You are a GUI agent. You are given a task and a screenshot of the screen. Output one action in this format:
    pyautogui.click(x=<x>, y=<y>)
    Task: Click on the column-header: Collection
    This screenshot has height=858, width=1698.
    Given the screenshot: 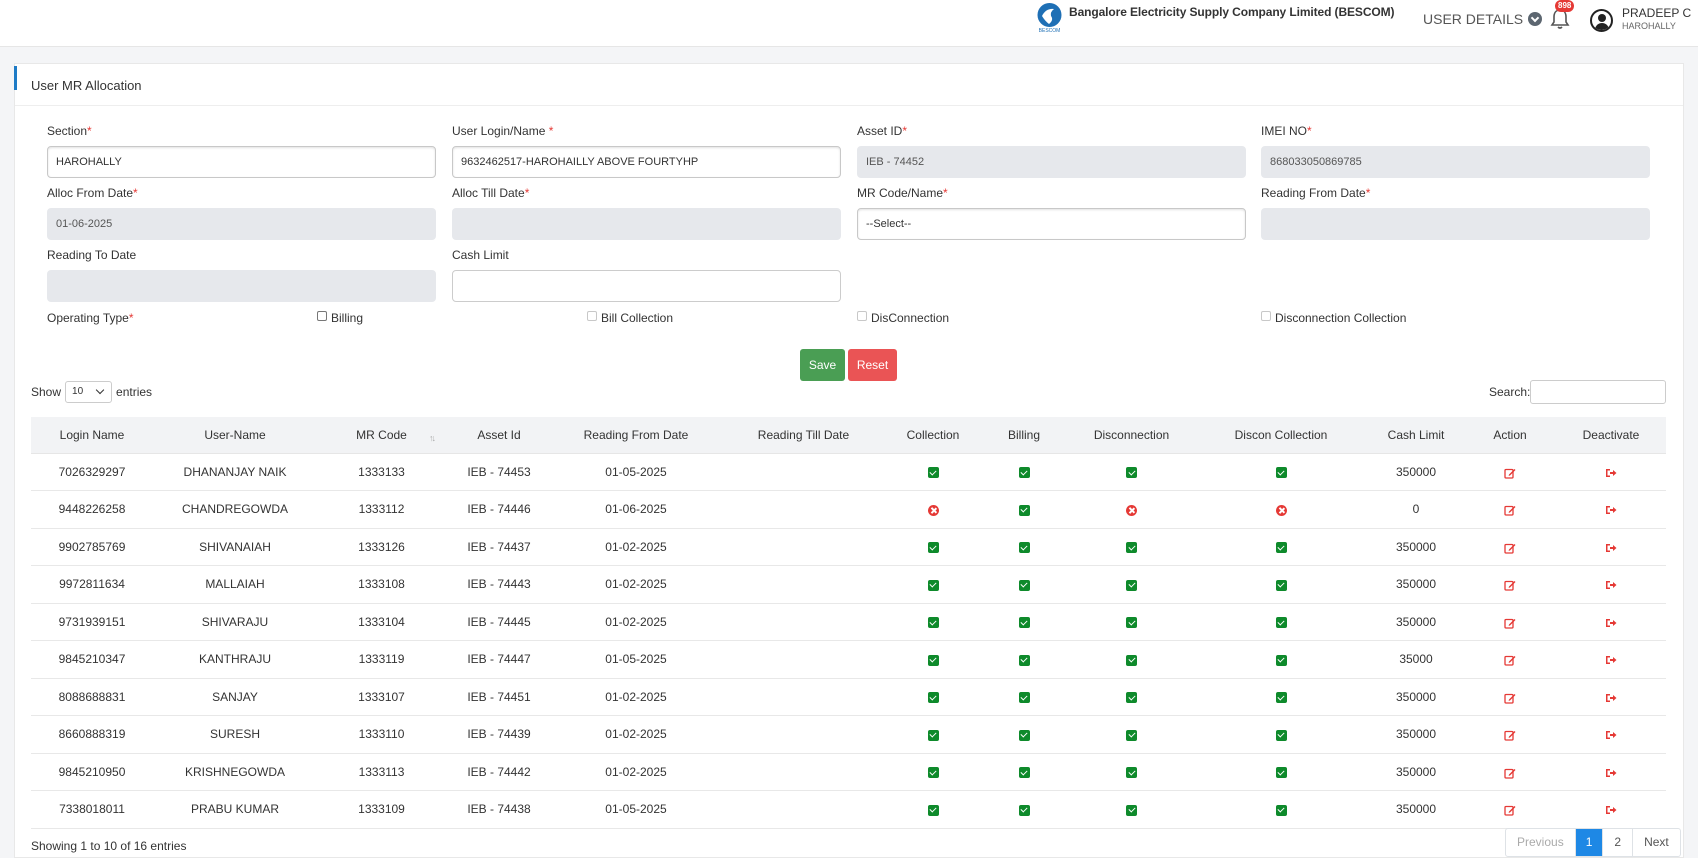 What is the action you would take?
    pyautogui.click(x=933, y=435)
    